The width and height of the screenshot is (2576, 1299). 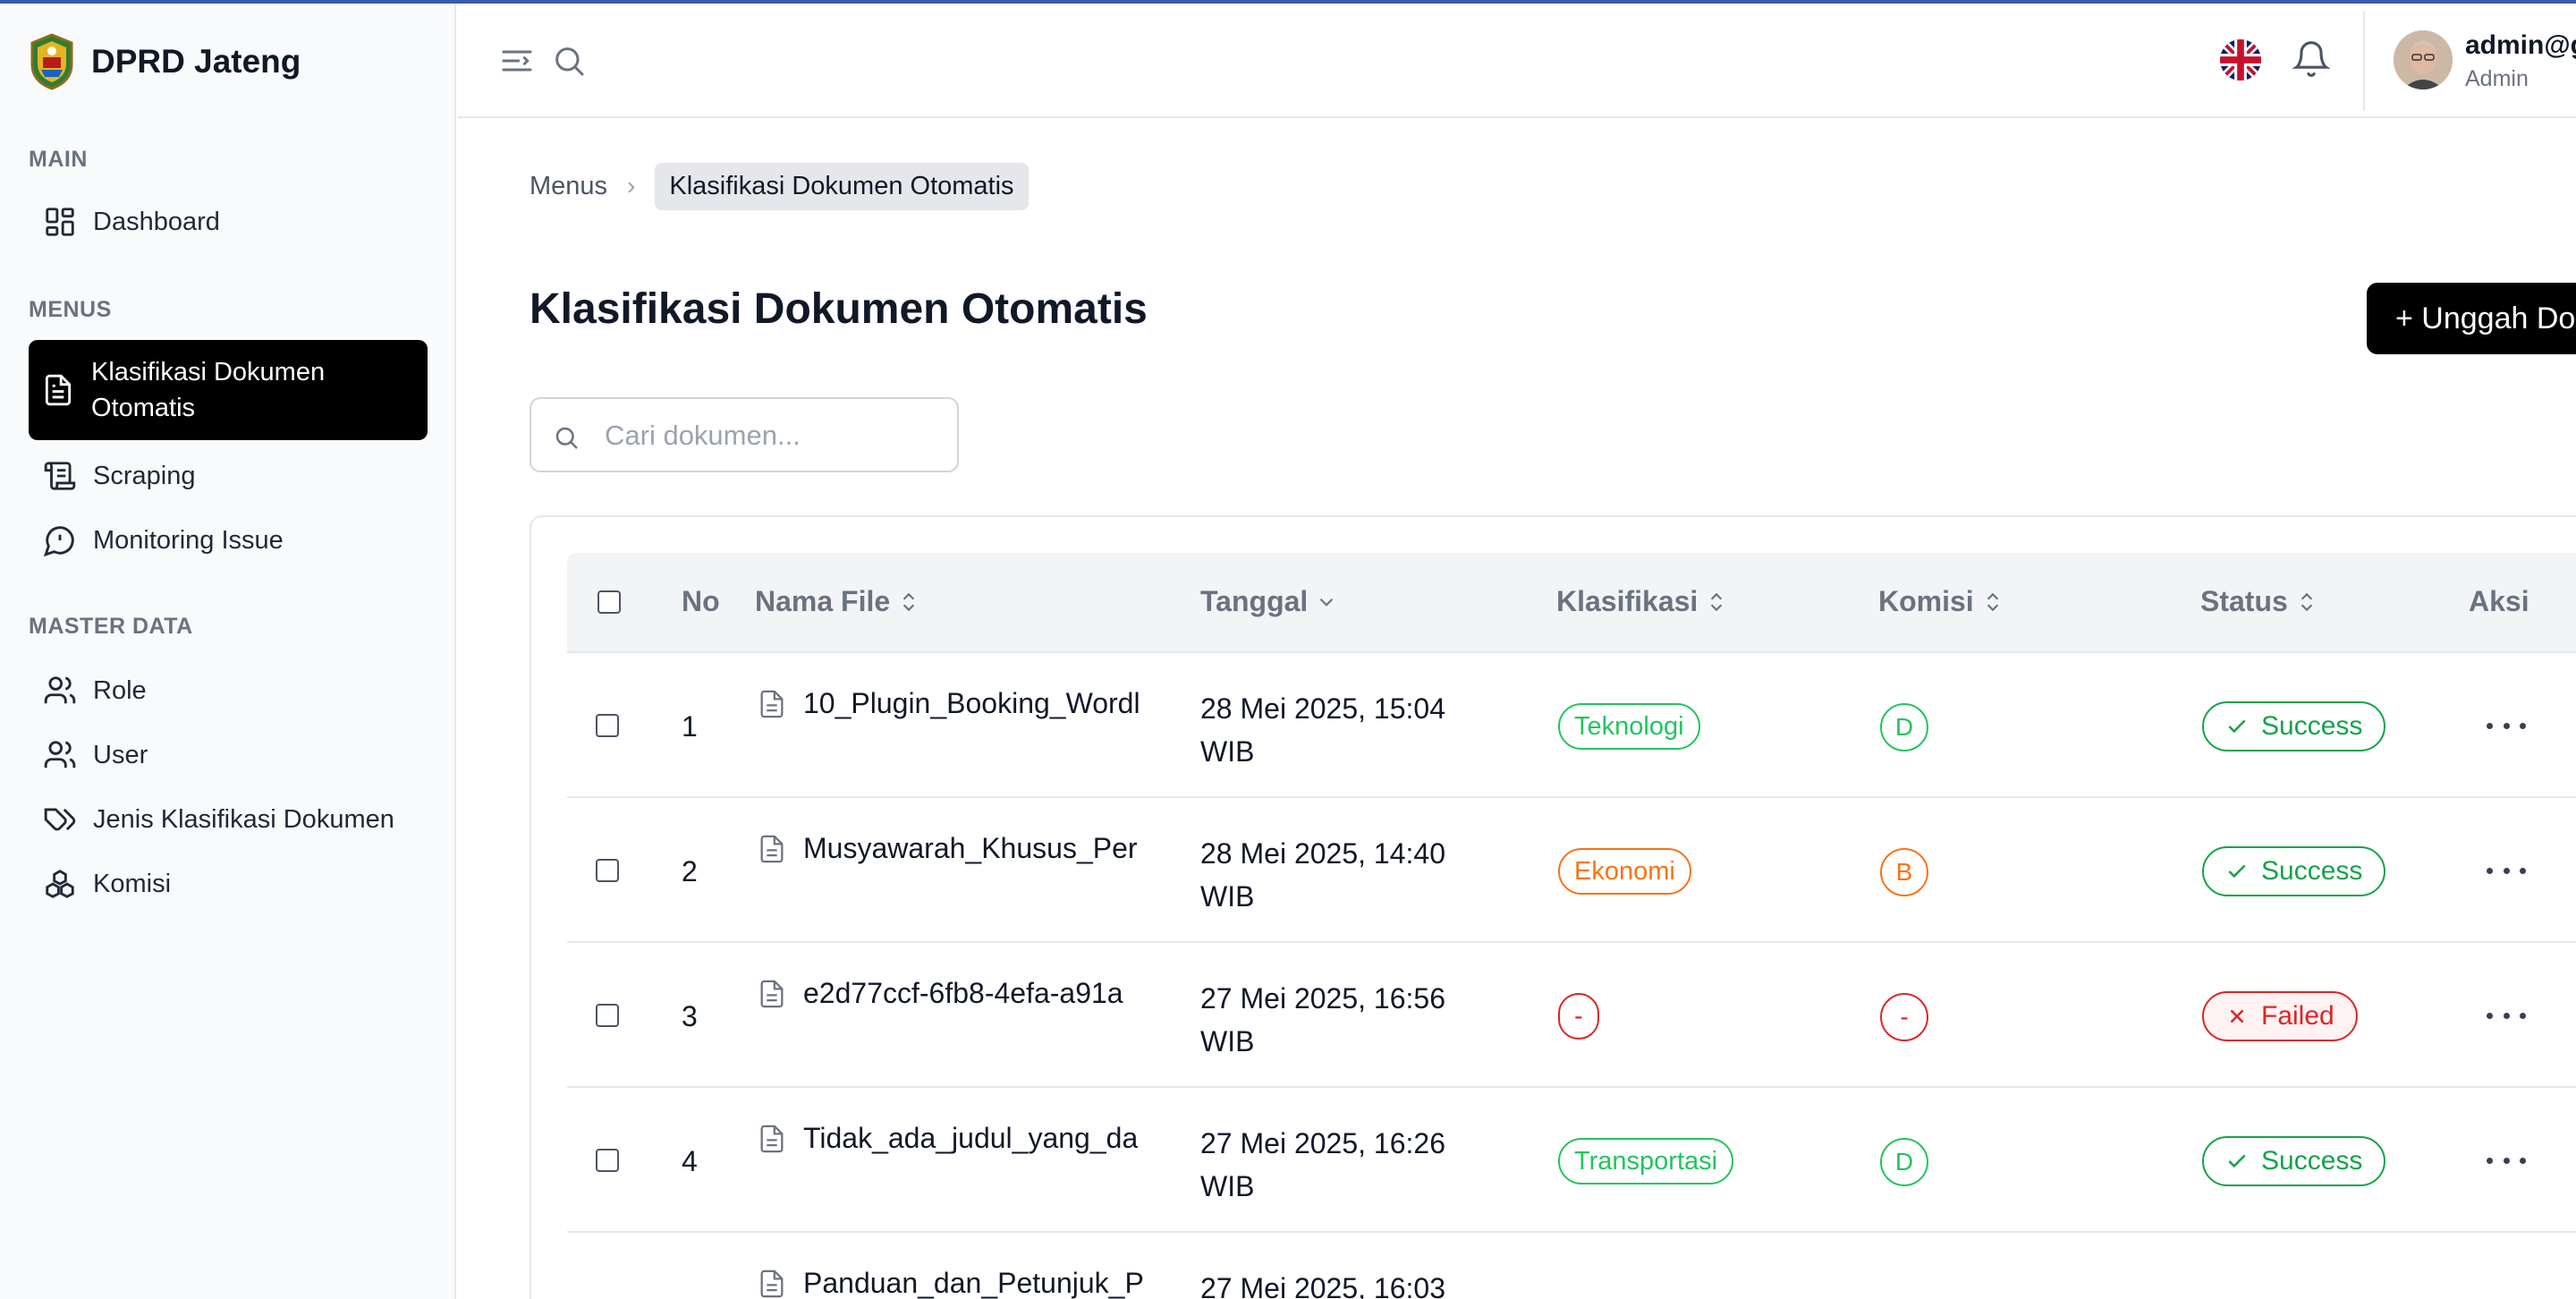 I want to click on select-all-checkbox, so click(x=609, y=602).